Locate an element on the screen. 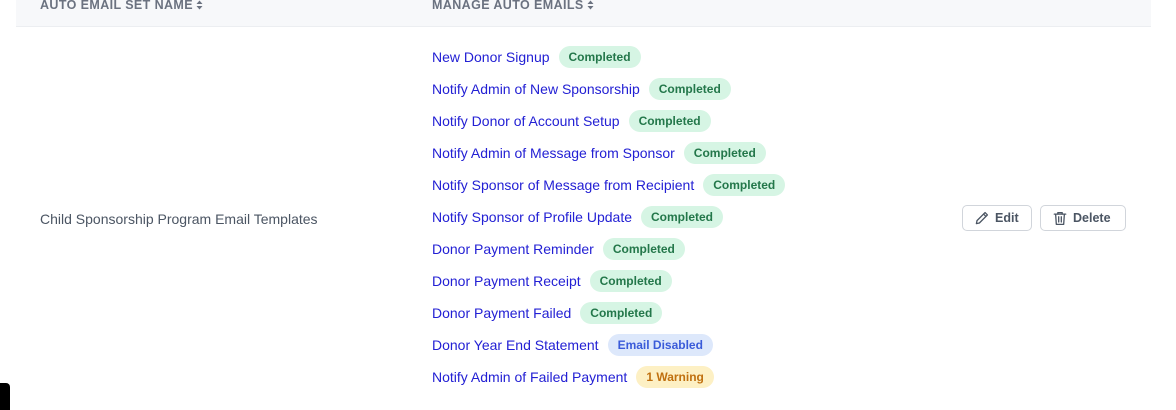  column-header-set-name: AUTO EMAIL SET NAME is located at coordinates (121, 6).